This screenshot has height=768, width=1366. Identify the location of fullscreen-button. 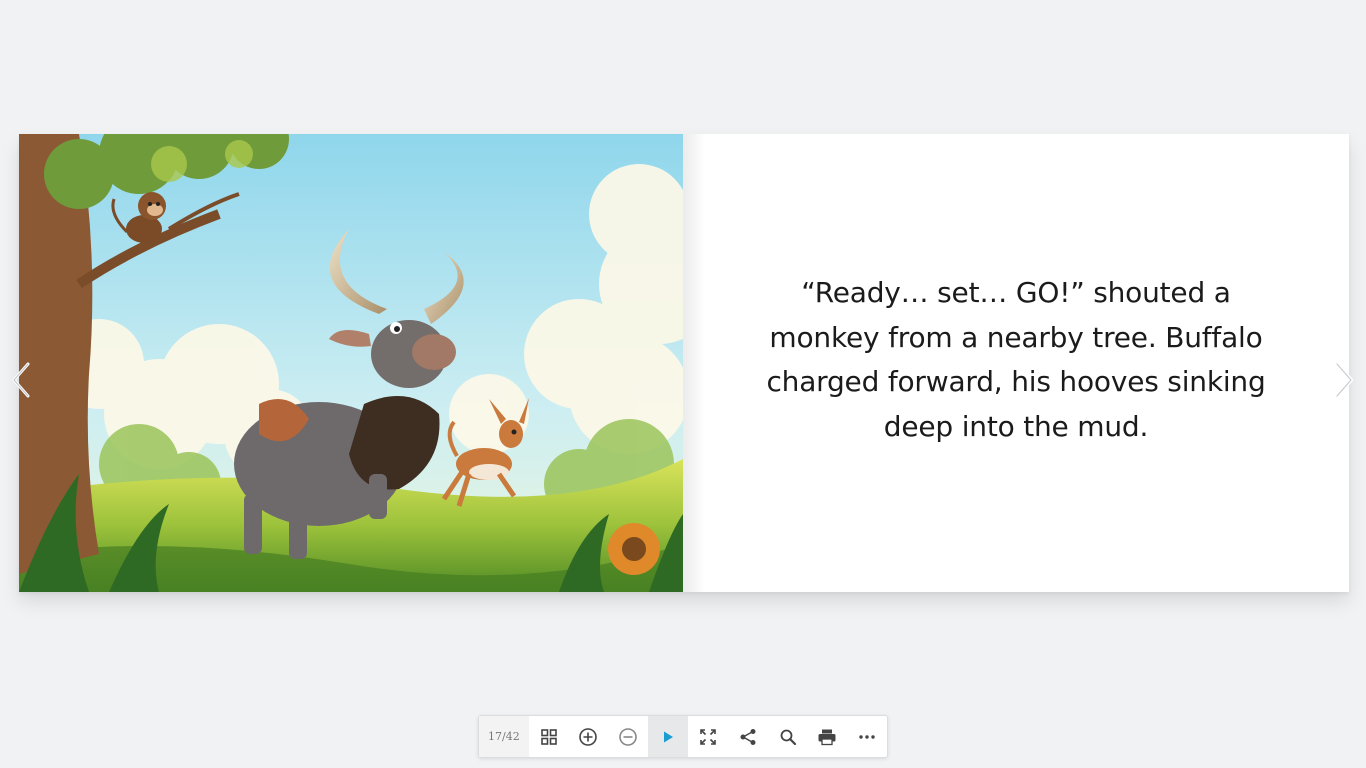
(708, 736).